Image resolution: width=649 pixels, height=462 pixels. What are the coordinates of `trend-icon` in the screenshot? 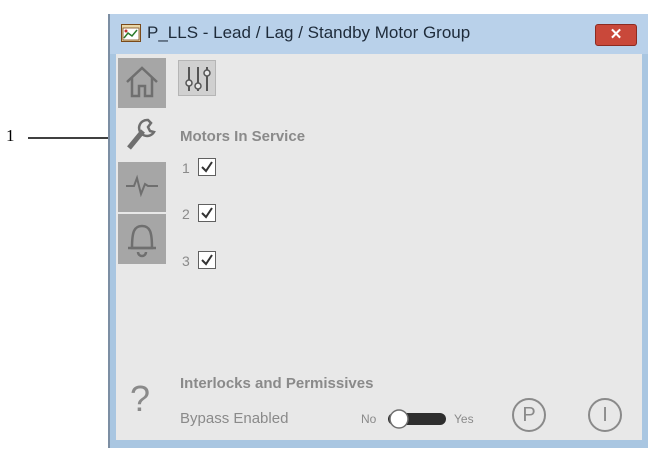 It's located at (142, 186).